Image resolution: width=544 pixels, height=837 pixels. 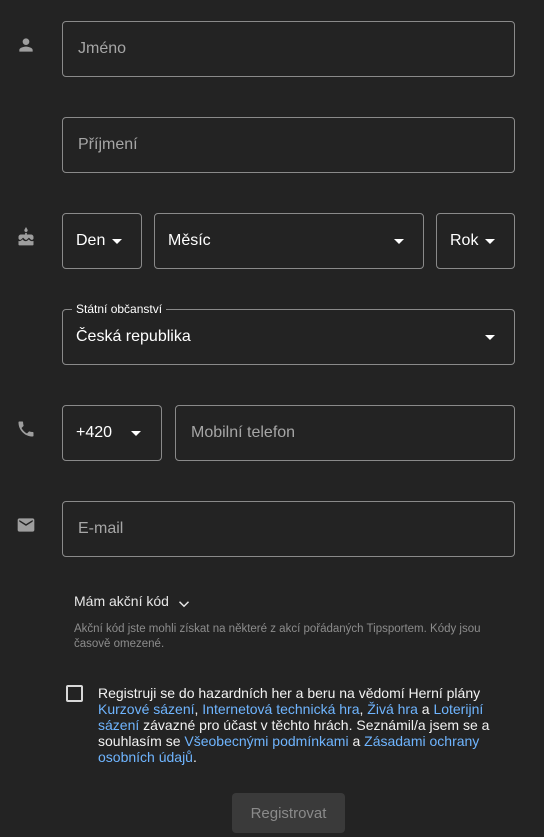 I want to click on phone-prefix-select: +420, so click(x=112, y=433).